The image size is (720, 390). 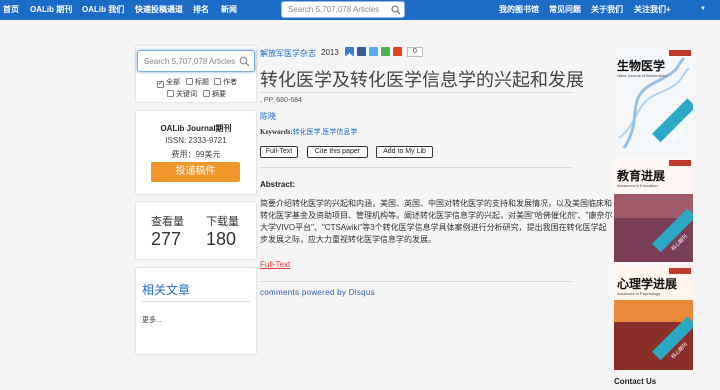 I want to click on cover-education-art: 教育进展 Advances in Education 核心期刊, so click(x=653, y=210).